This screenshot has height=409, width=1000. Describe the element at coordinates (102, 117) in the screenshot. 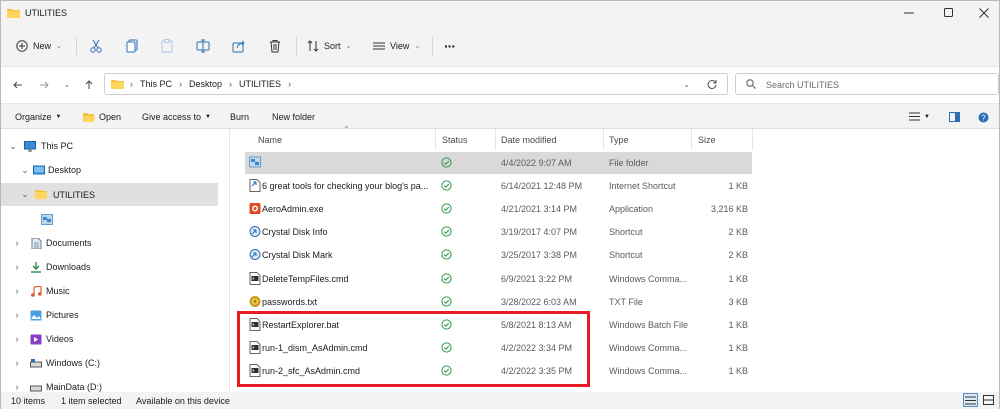

I see `open-button: Open` at that location.